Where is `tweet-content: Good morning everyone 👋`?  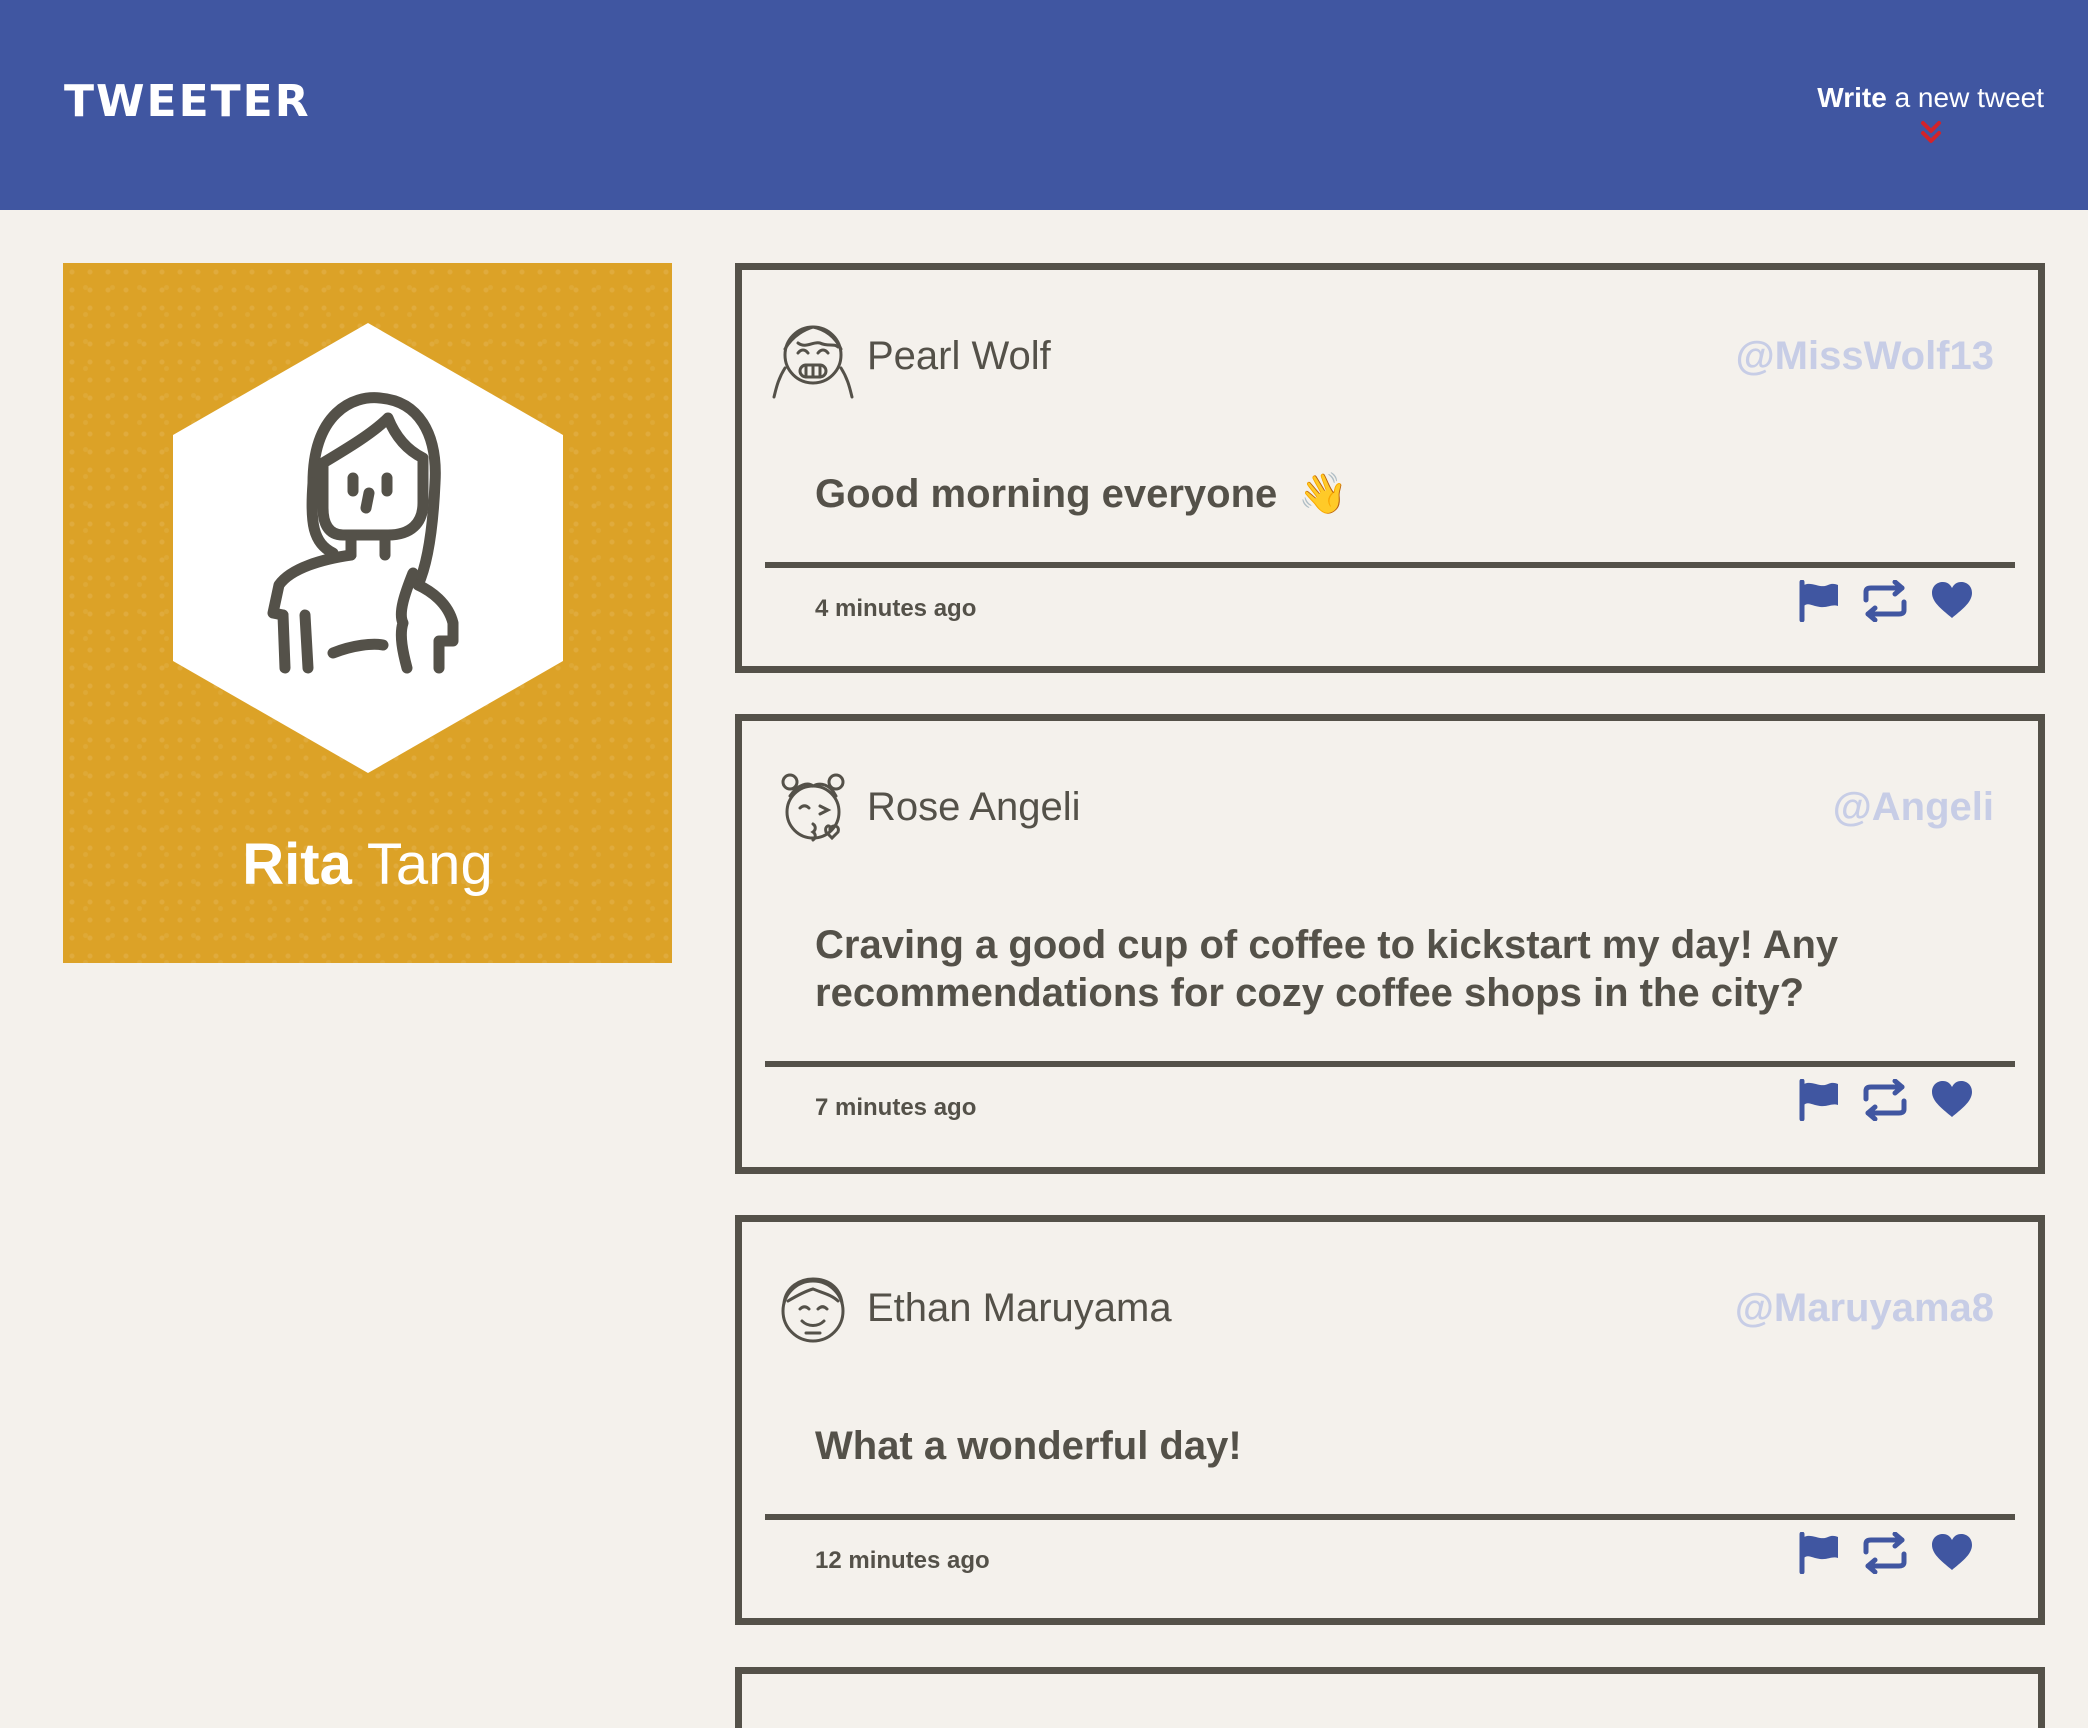 tweet-content: Good morning everyone 👋 is located at coordinates (1366, 494).